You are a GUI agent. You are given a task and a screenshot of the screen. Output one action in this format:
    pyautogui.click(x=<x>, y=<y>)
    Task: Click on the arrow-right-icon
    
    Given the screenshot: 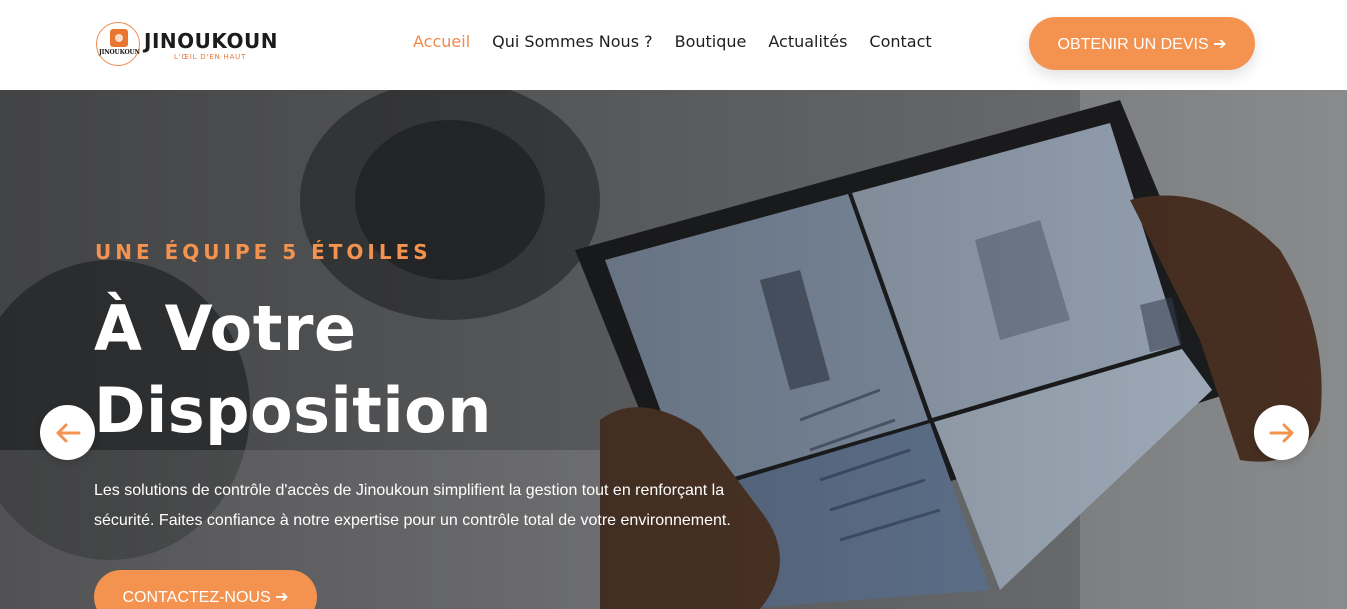 What is the action you would take?
    pyautogui.click(x=1281, y=432)
    